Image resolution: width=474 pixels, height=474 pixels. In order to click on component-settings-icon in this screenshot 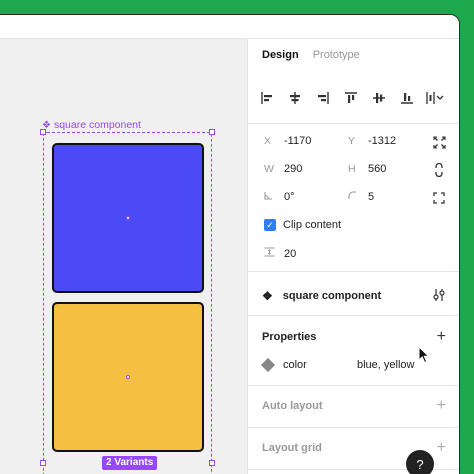, I will do `click(439, 295)`.